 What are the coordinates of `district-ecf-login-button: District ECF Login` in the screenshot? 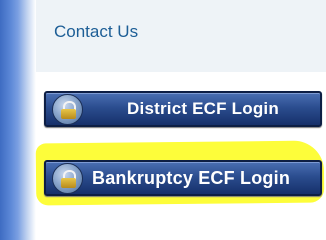 It's located at (183, 109).